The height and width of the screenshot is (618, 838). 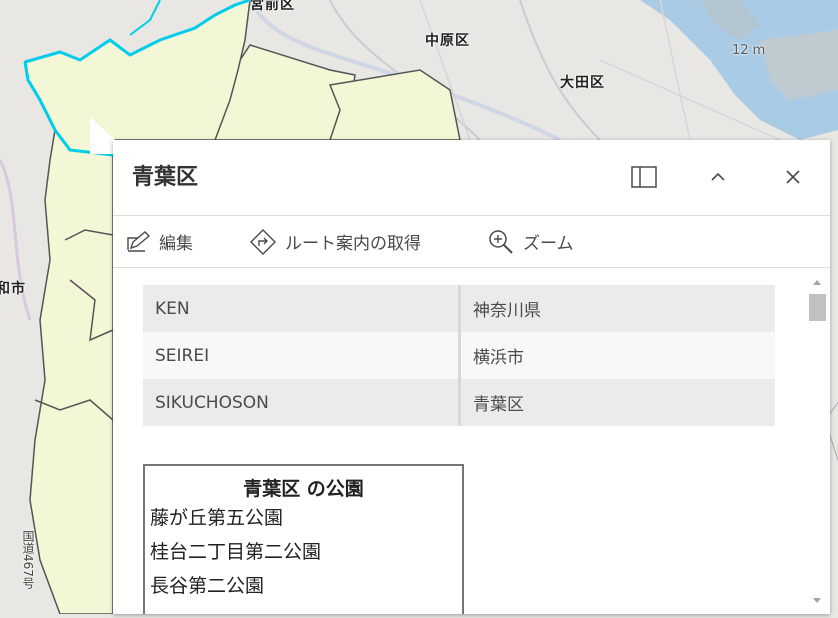 What do you see at coordinates (471, 177) in the screenshot?
I see `popup-header: 青葉区` at bounding box center [471, 177].